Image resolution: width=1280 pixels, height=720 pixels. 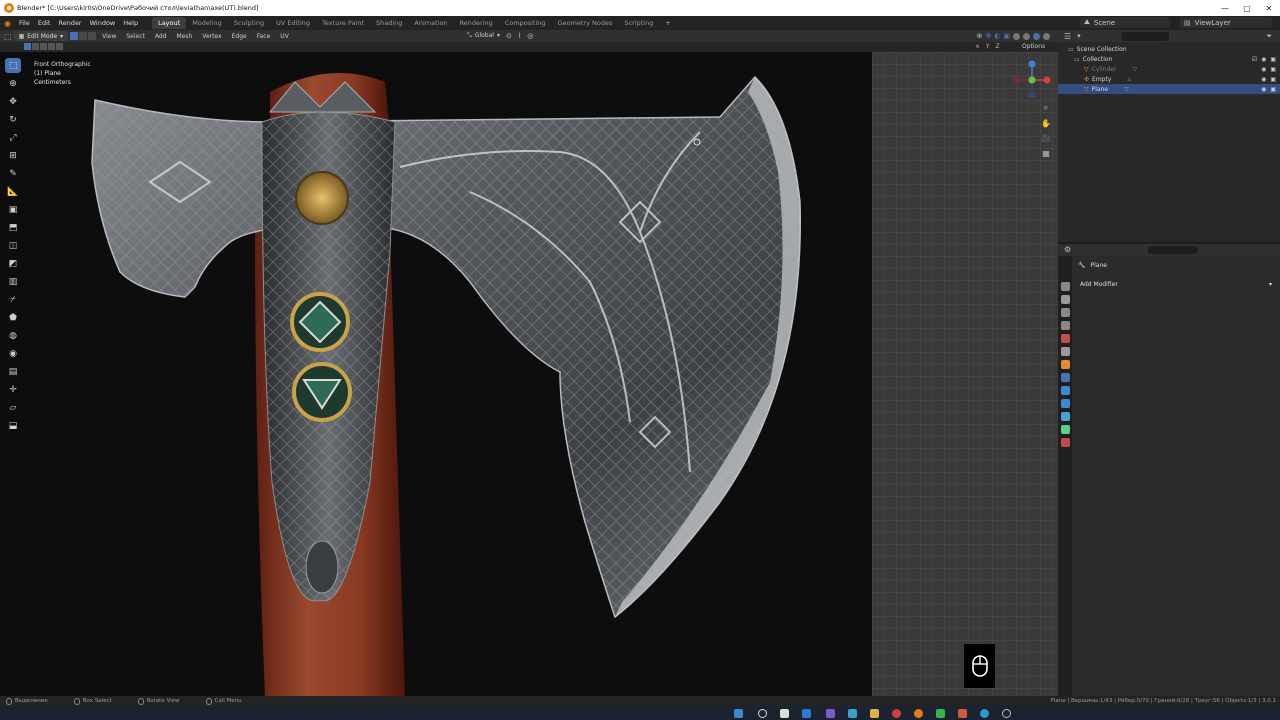 I want to click on mode-subtract-icon, so click(x=43, y=46).